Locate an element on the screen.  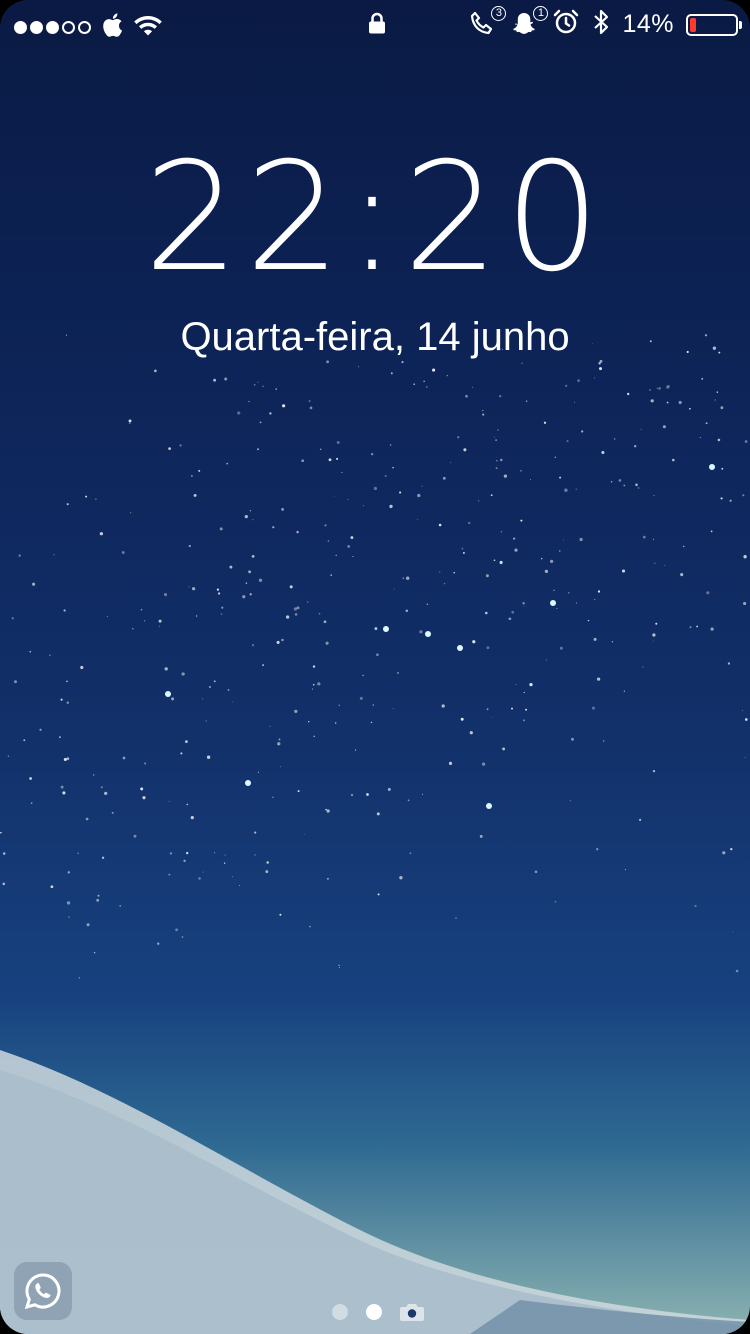
lock-screen-clock: 22:20 is located at coordinates (375, 218).